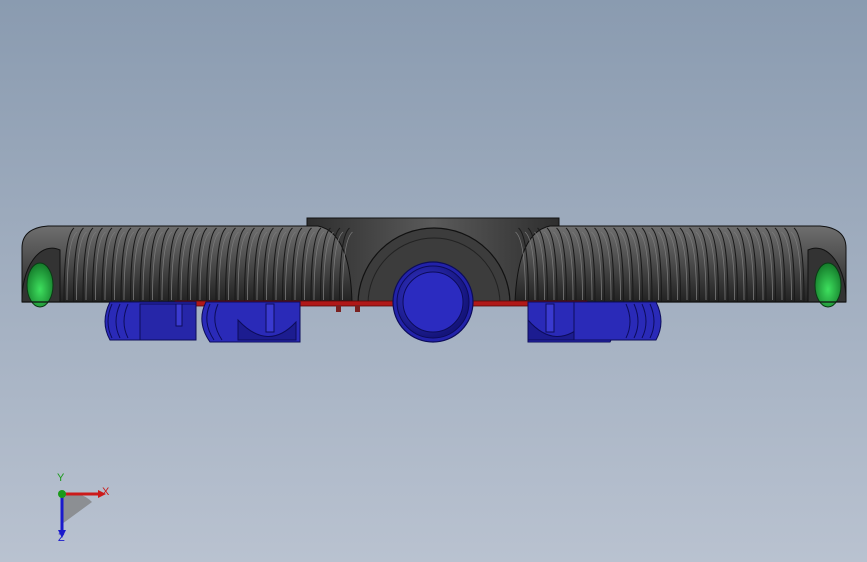 This screenshot has width=867, height=562. Describe the element at coordinates (61, 538) in the screenshot. I see `axis-z-label: Z` at that location.